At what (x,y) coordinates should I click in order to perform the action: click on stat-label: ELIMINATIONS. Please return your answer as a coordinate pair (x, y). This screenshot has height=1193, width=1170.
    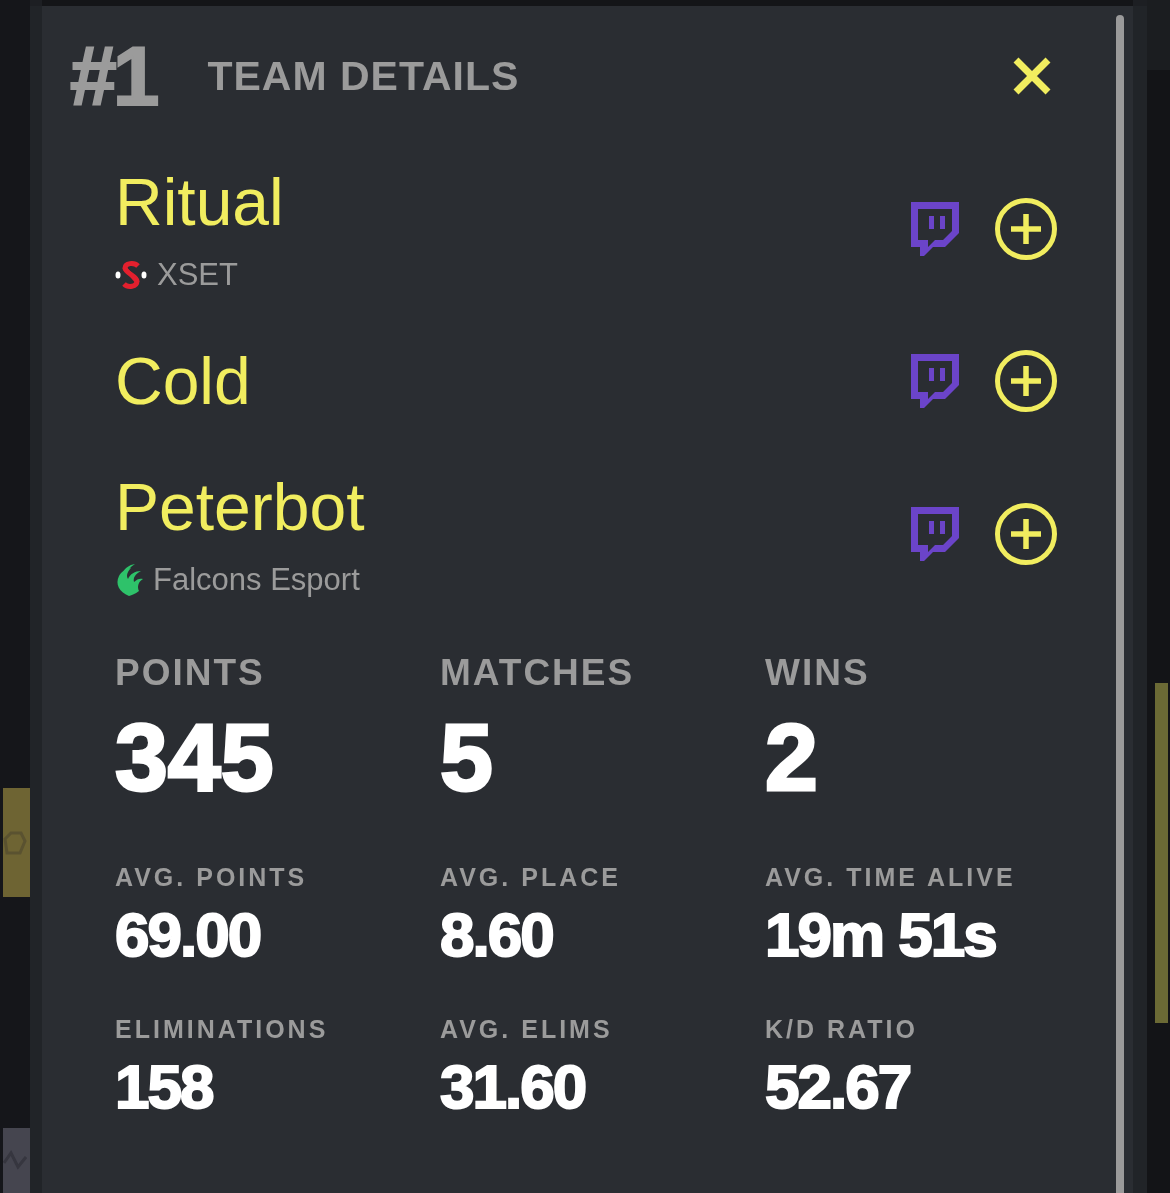
    Looking at the image, I should click on (222, 1029).